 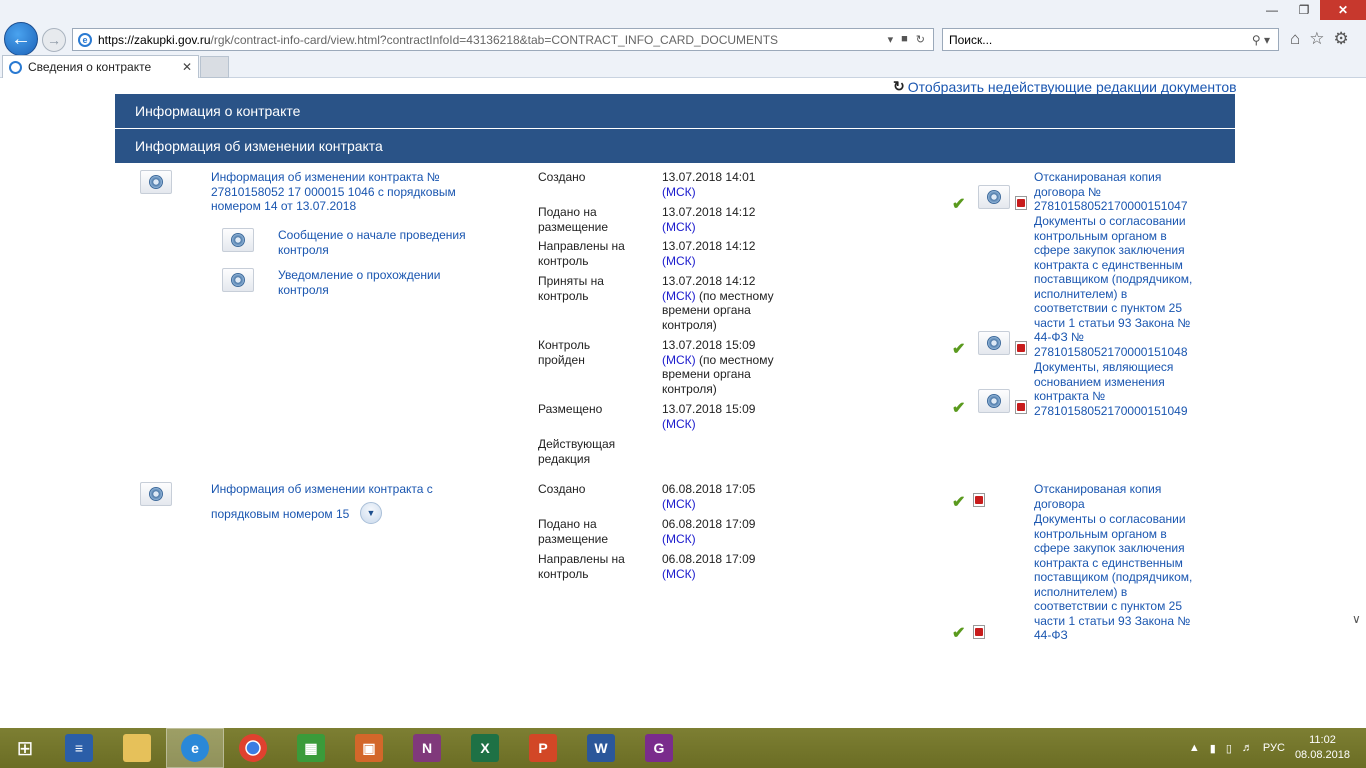 What do you see at coordinates (195, 748) in the screenshot?
I see `taskbar-app: e` at bounding box center [195, 748].